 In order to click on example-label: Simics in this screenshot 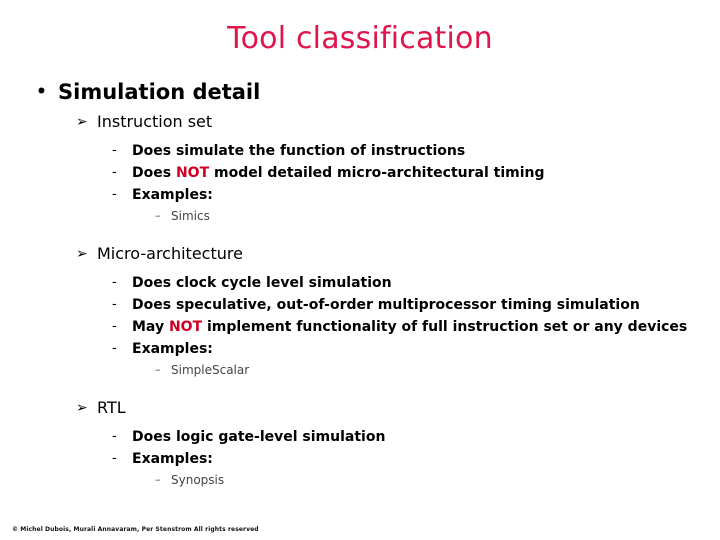, I will do `click(190, 216)`.